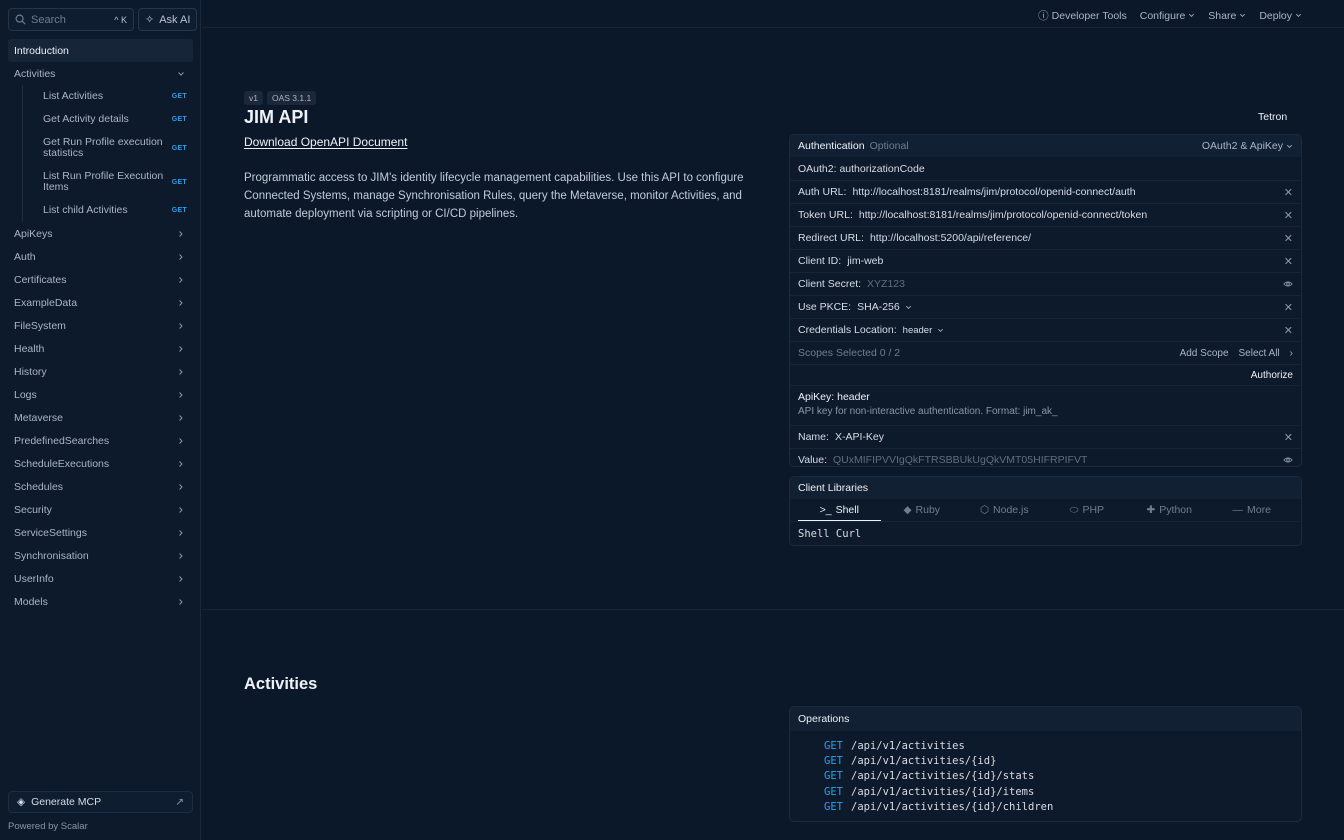 The width and height of the screenshot is (1344, 840). Describe the element at coordinates (253, 98) in the screenshot. I see `version-badge: v1` at that location.